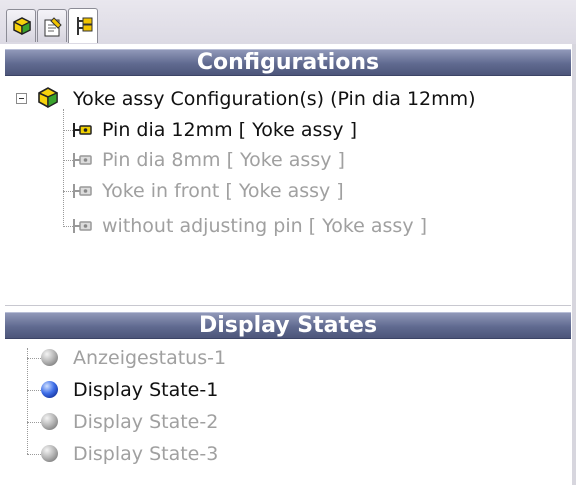  Describe the element at coordinates (48, 98) in the screenshot. I see `assembly-icon` at that location.